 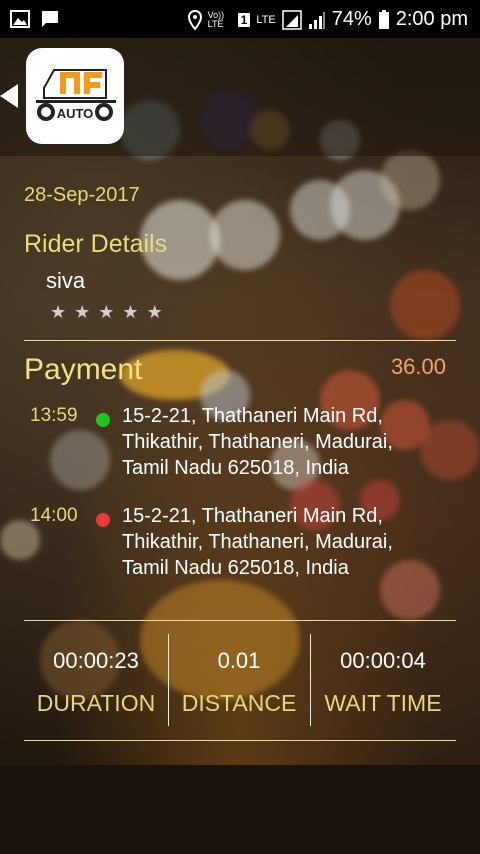 I want to click on app-logo: AUTO, so click(x=75, y=96).